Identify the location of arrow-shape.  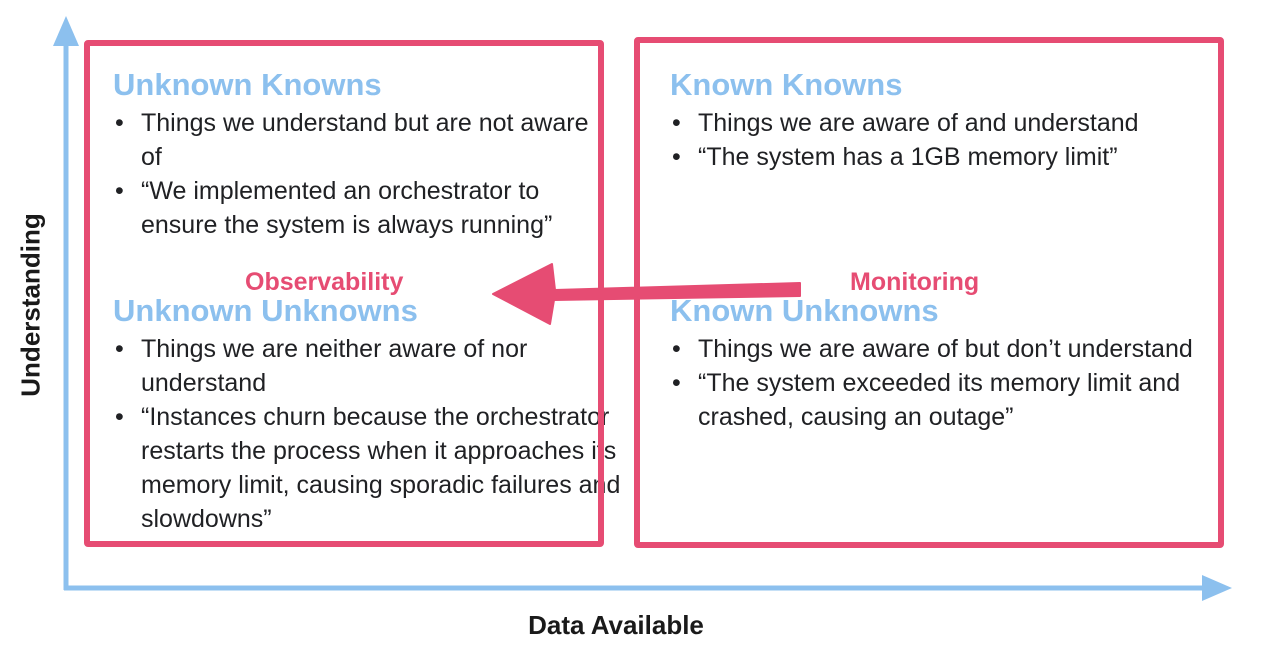
(646, 294).